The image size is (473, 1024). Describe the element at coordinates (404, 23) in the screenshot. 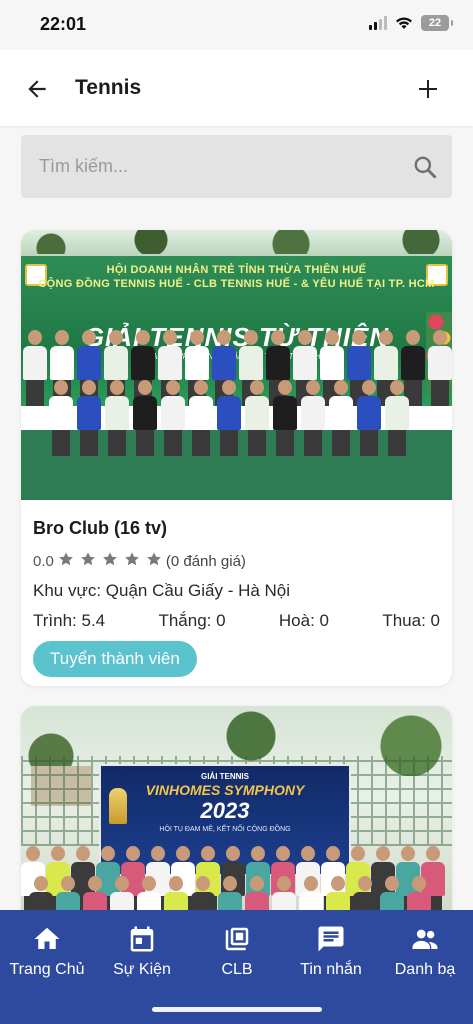

I see `wifi-icon` at that location.